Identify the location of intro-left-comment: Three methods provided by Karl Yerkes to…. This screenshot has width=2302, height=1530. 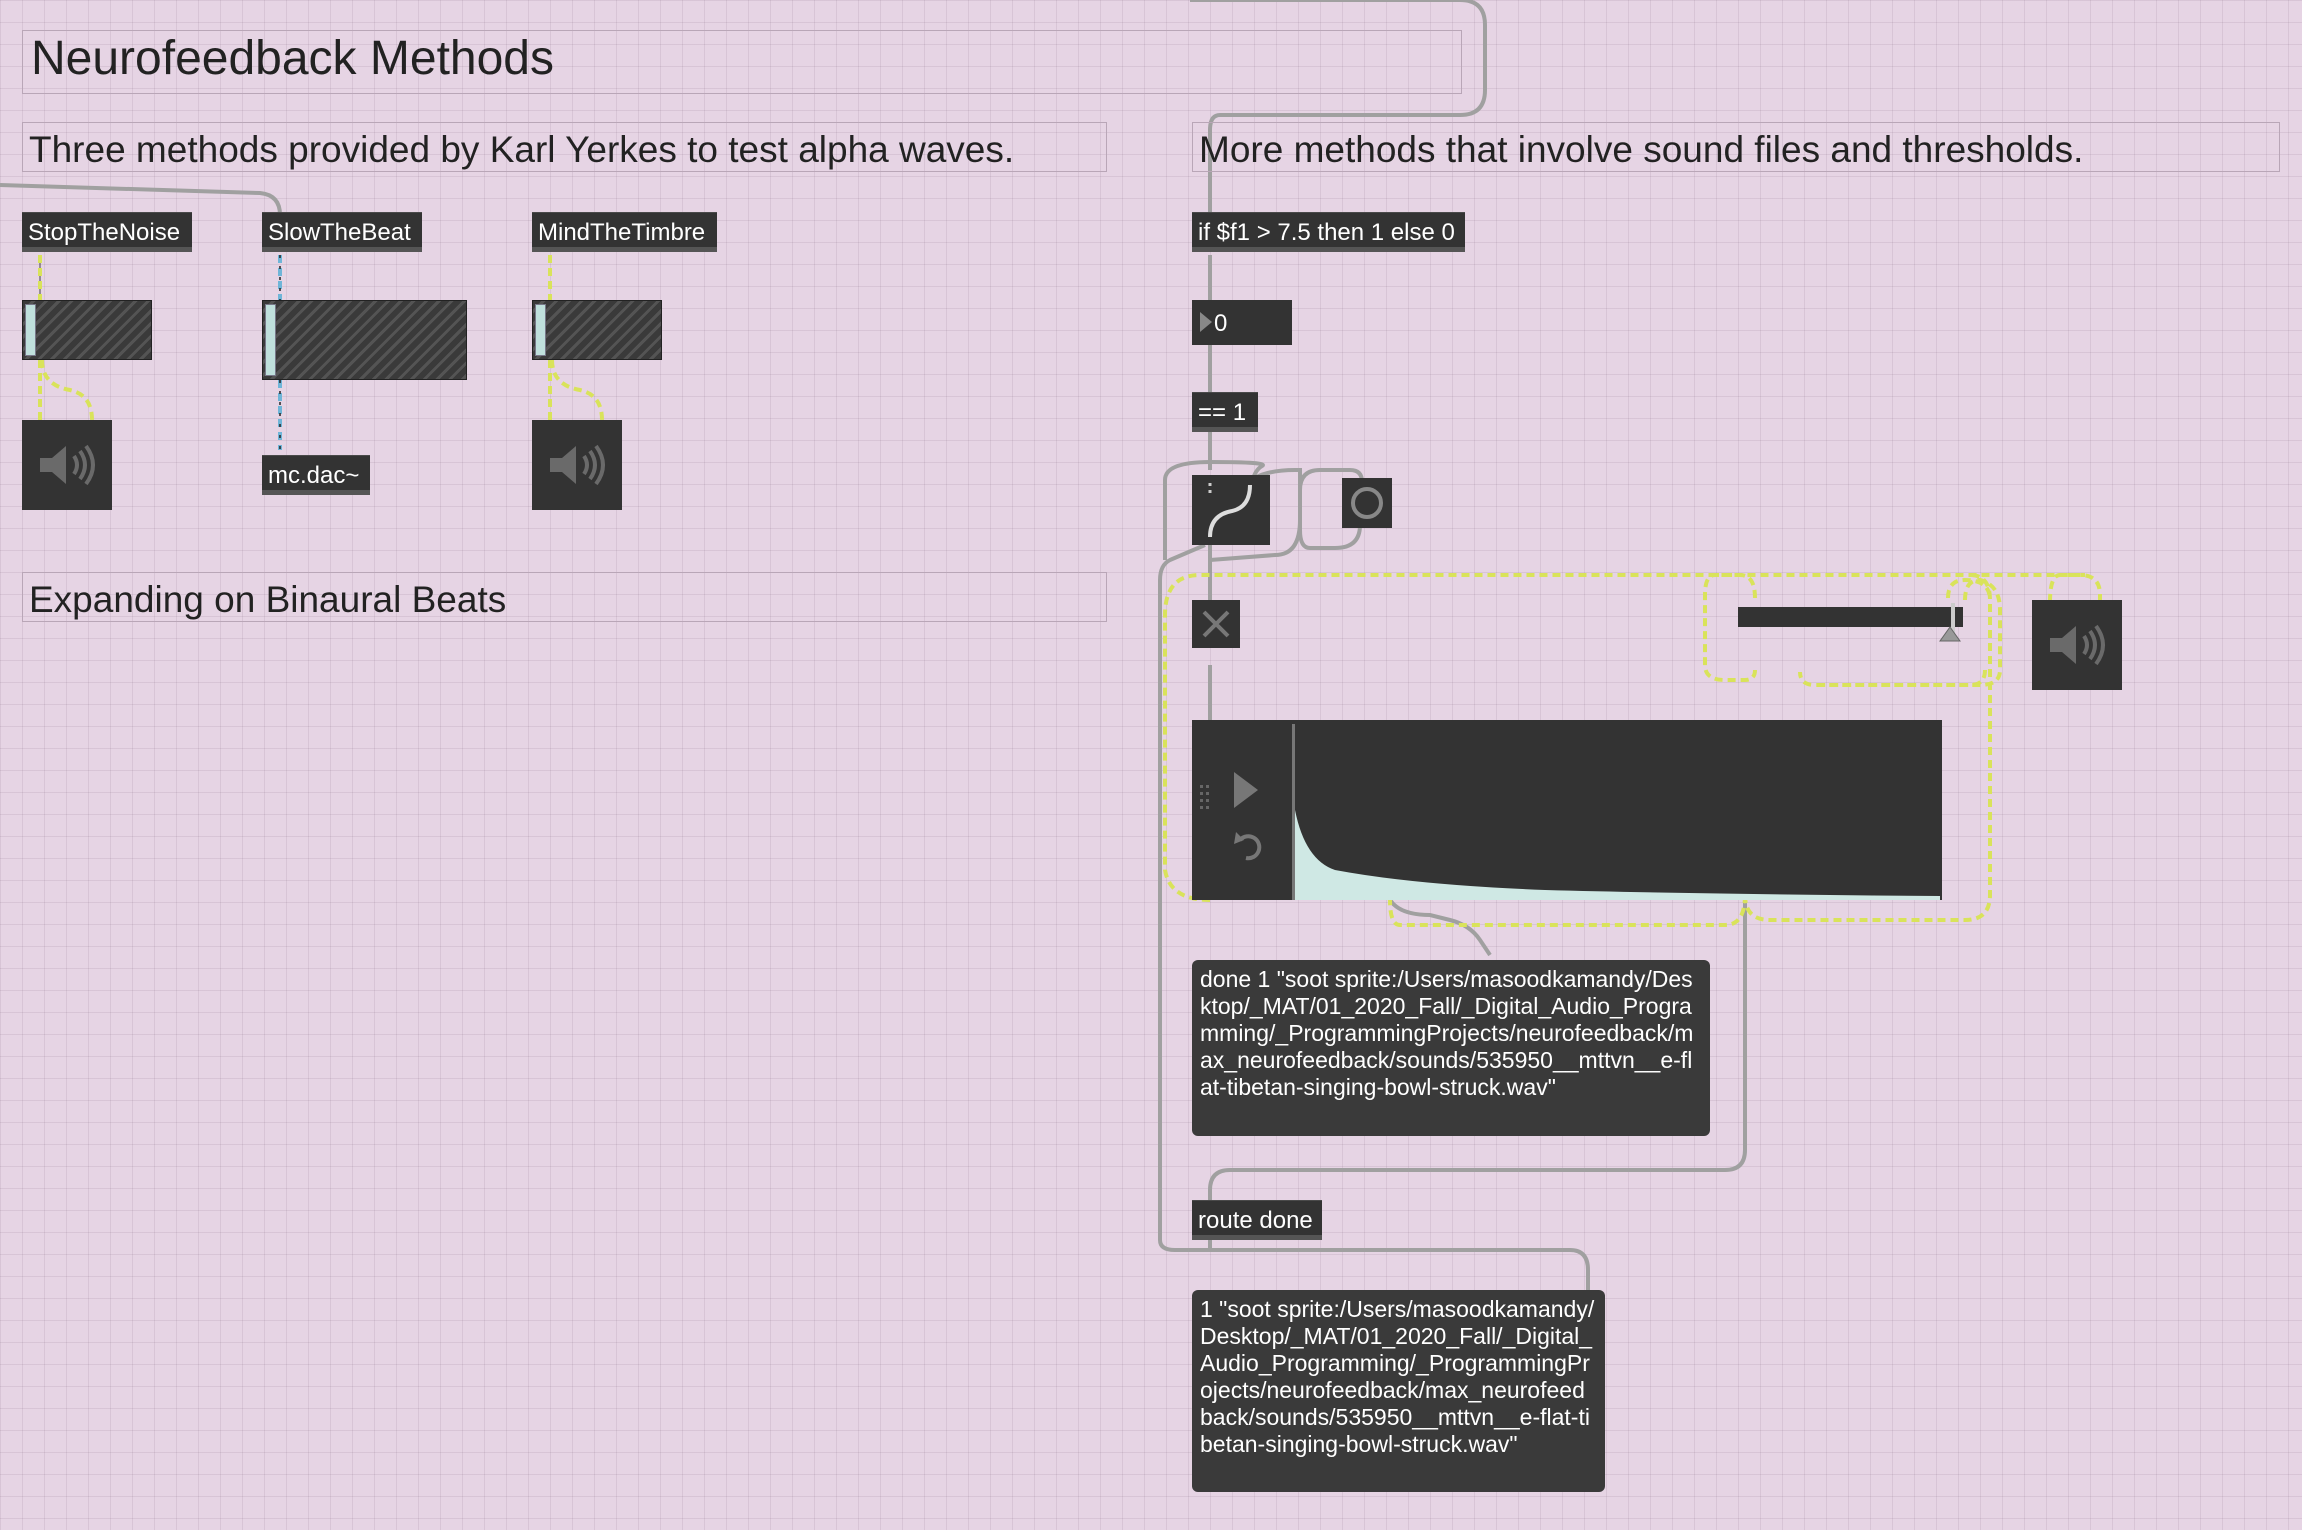
(564, 147).